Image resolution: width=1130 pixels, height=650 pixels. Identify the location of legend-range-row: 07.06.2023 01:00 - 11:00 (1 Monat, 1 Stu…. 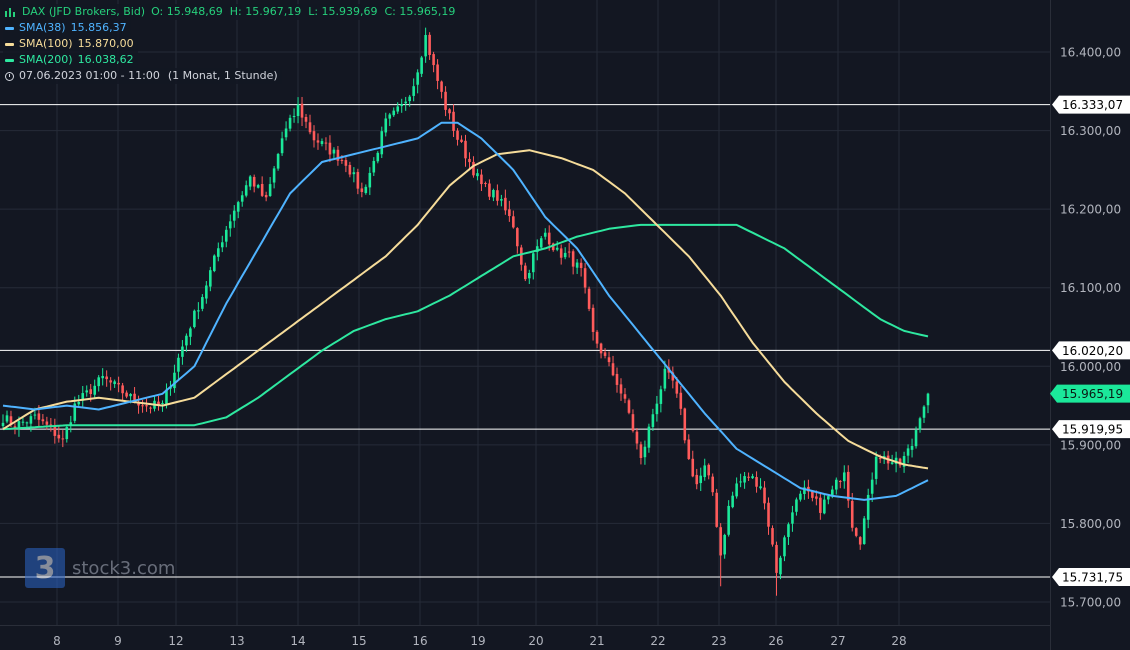
(231, 76).